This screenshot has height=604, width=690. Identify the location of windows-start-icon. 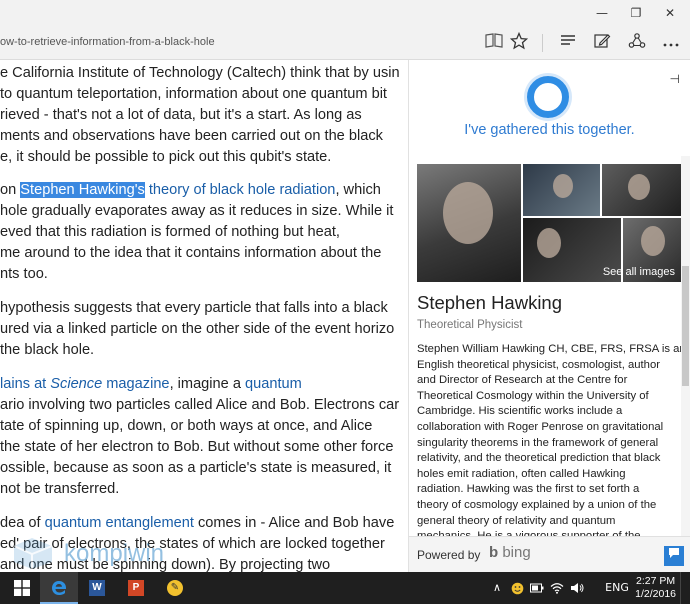
(22, 588).